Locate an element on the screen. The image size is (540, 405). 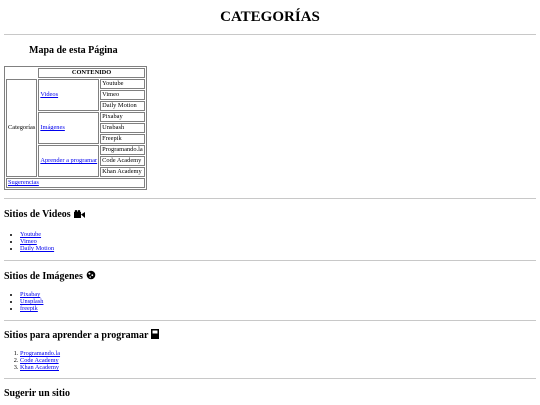
site-link: freepik is located at coordinates (29, 308).